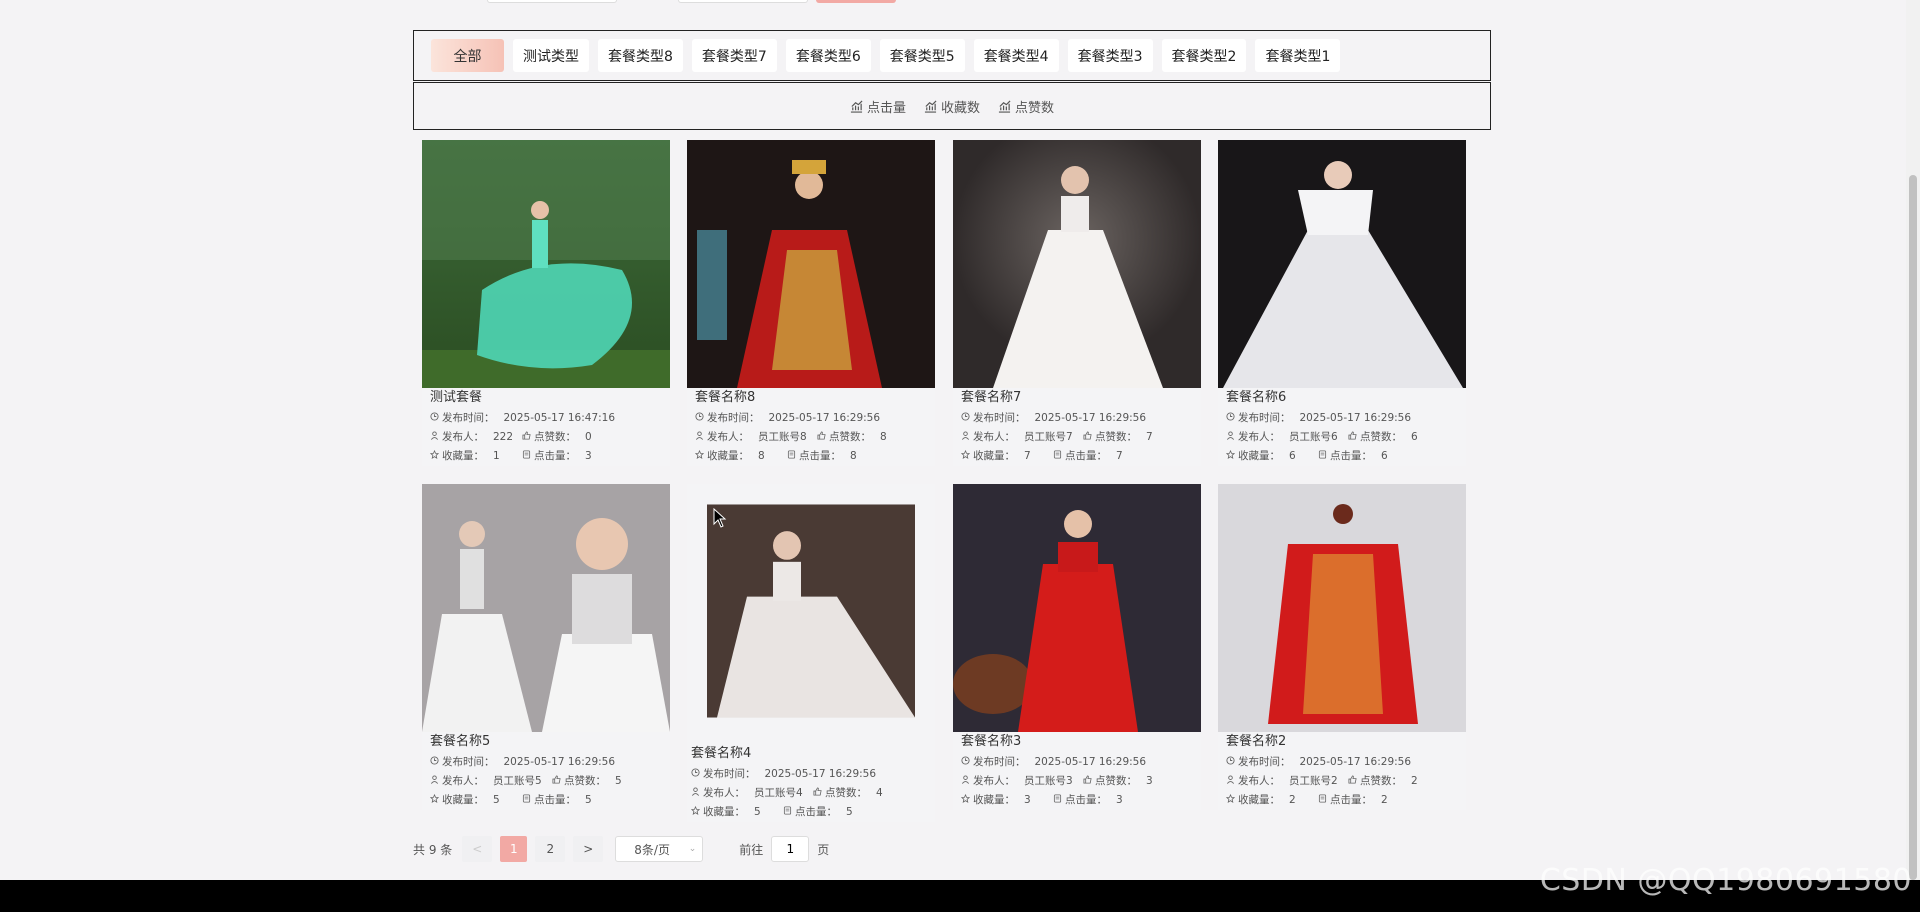 The height and width of the screenshot is (912, 1920). I want to click on likes-value: 7, so click(1149, 437).